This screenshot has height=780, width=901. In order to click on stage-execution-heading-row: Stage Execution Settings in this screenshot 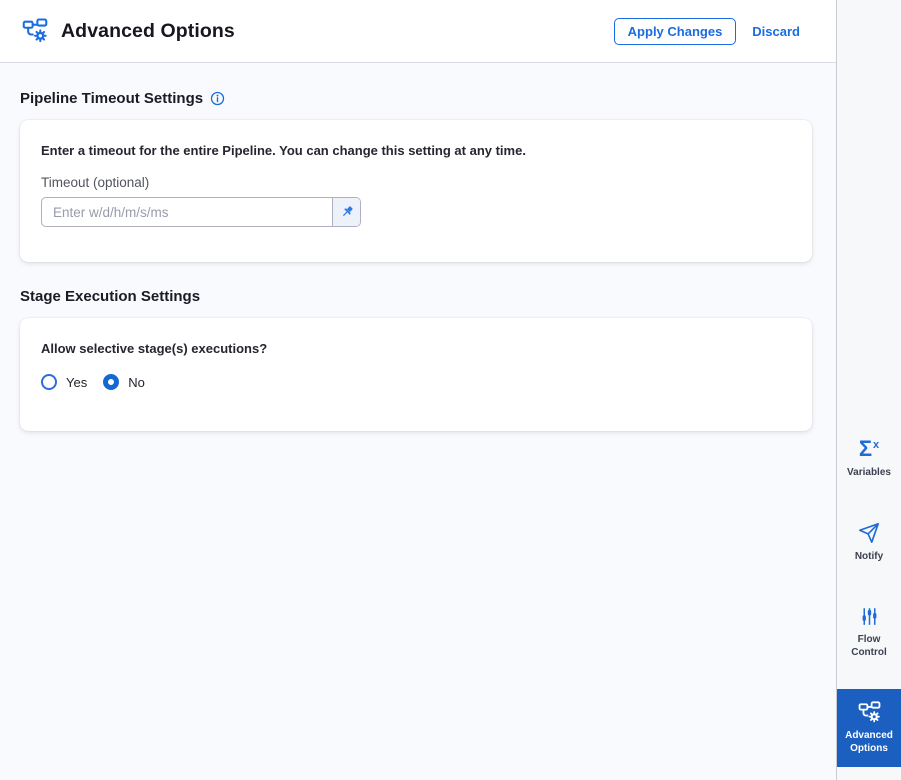, I will do `click(416, 296)`.